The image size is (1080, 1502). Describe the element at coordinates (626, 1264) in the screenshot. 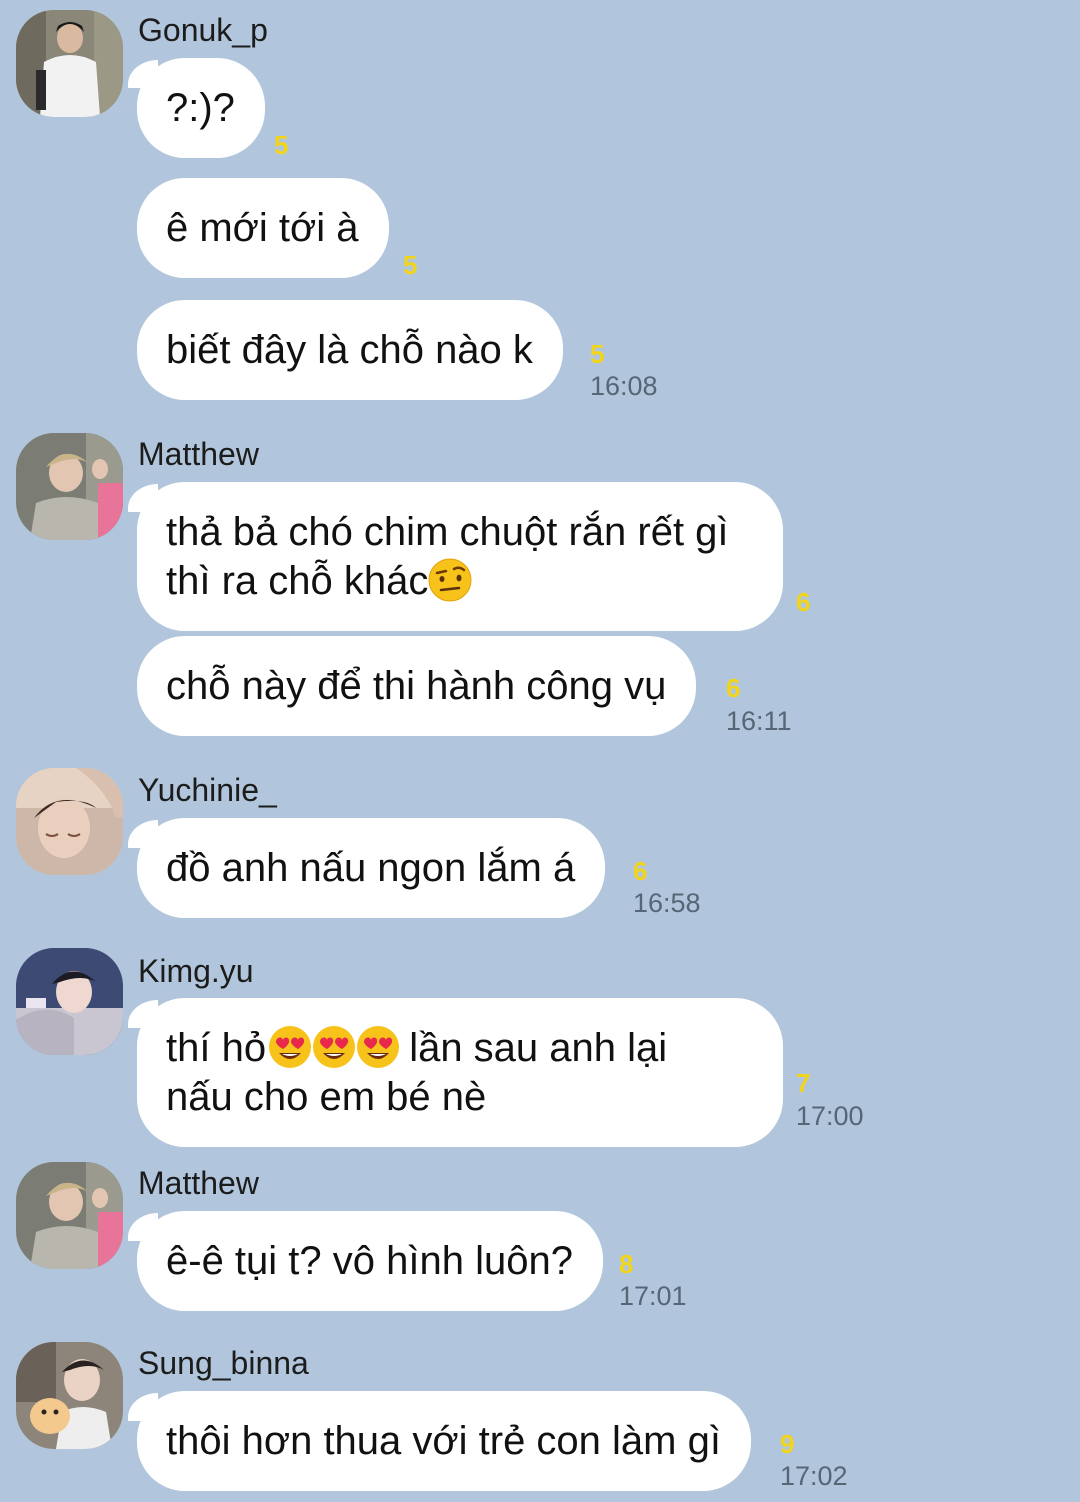

I see `read-count: 8` at that location.